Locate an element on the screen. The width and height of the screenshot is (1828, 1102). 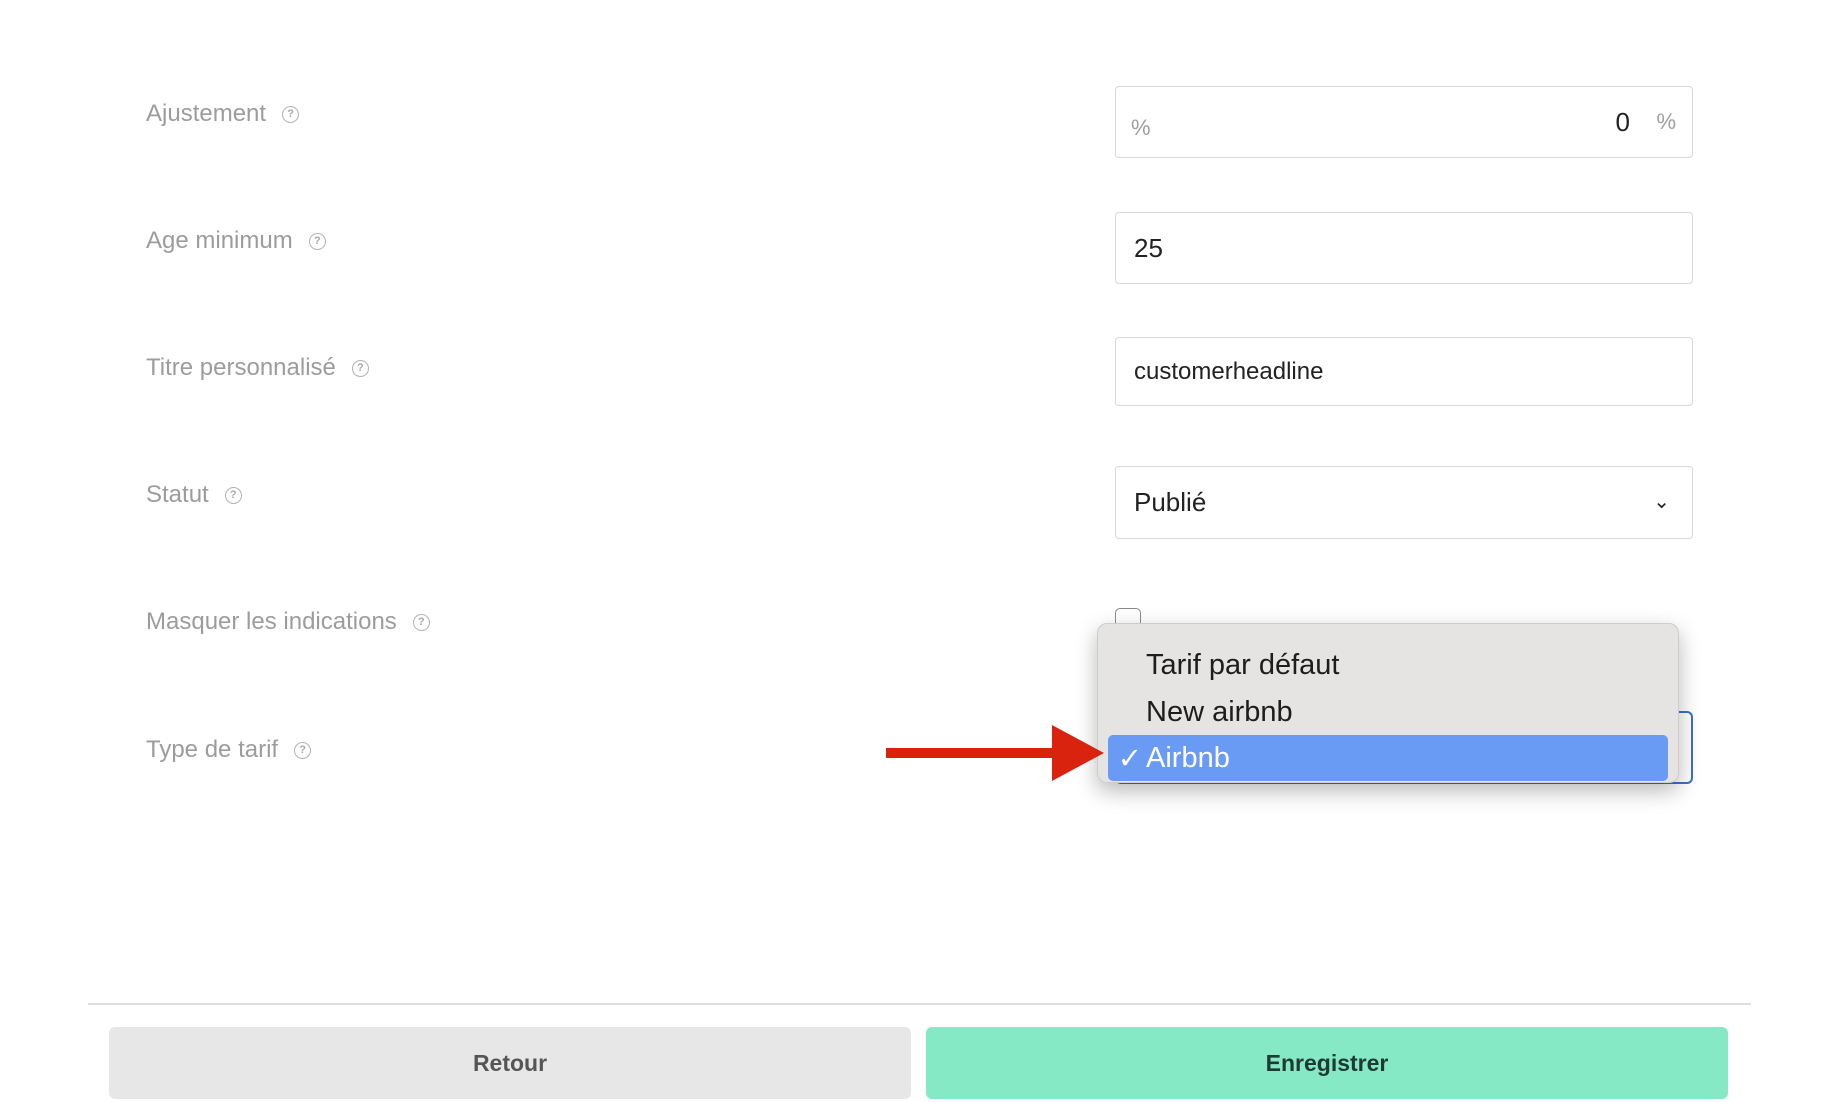
titre-personnalise-label: Titre personnalisé ? is located at coordinates (257, 368).